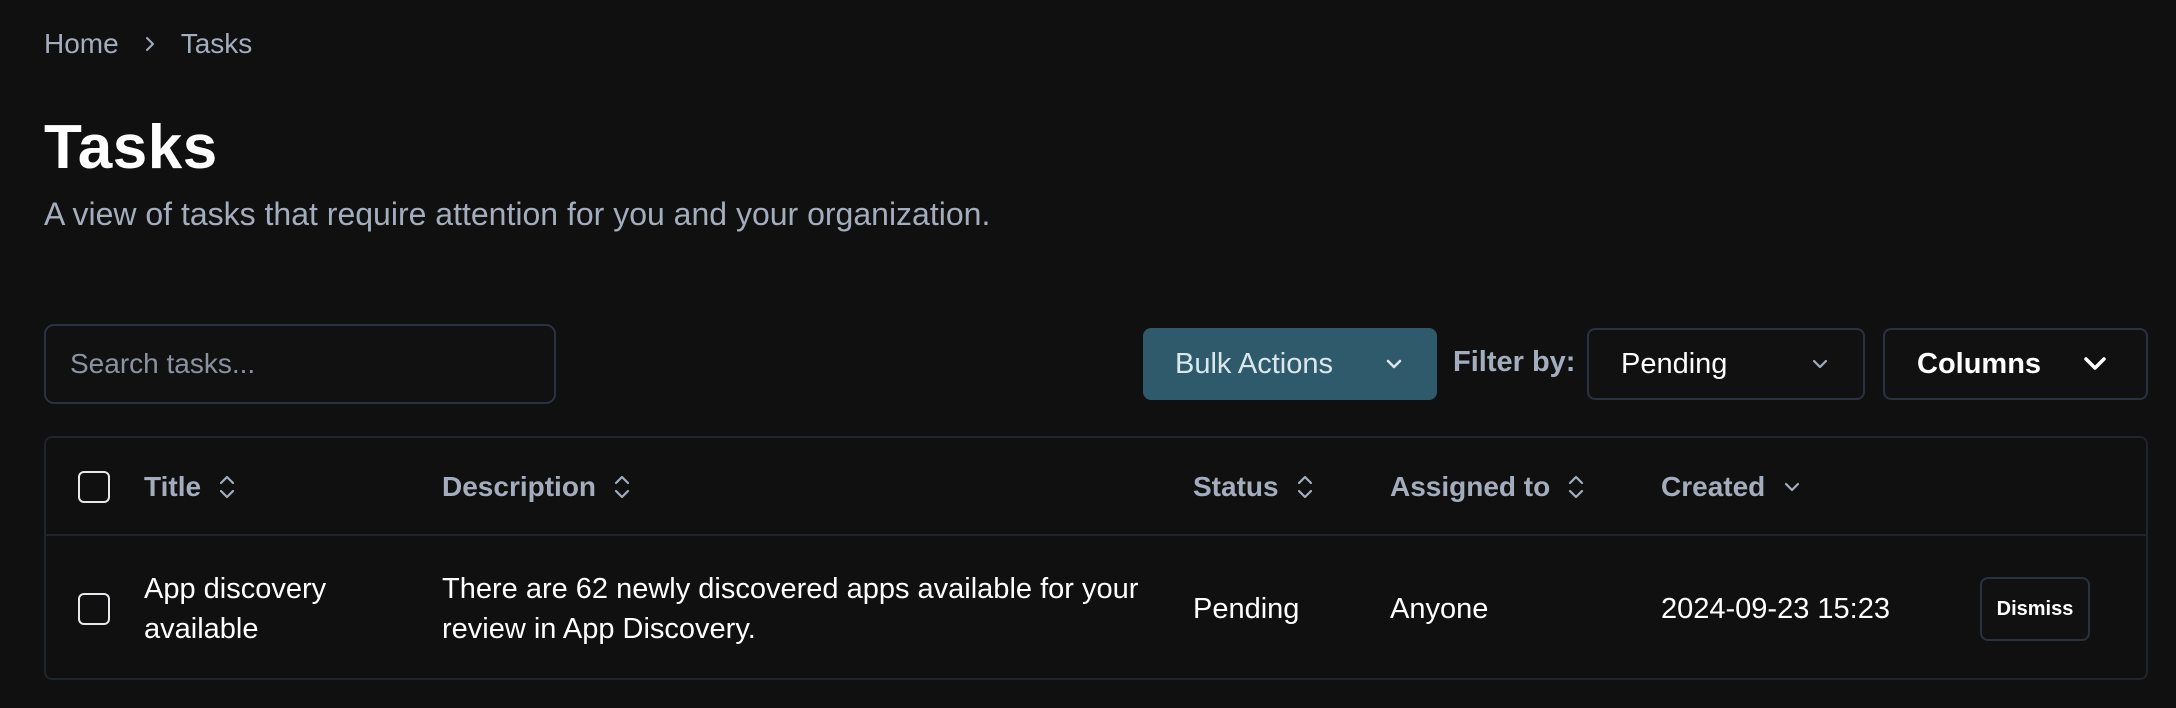 The width and height of the screenshot is (2176, 708). I want to click on column-header-description: Description, so click(537, 487).